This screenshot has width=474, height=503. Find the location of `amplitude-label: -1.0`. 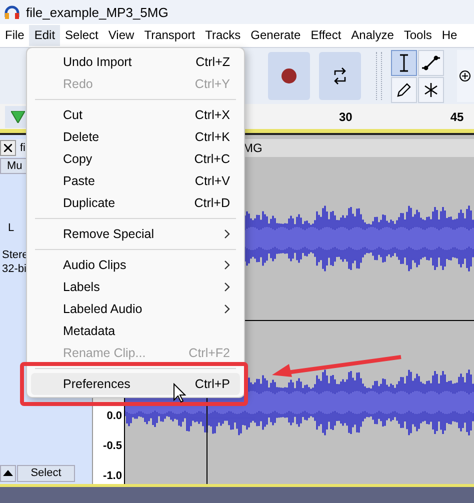

amplitude-label: -1.0 is located at coordinates (112, 476).